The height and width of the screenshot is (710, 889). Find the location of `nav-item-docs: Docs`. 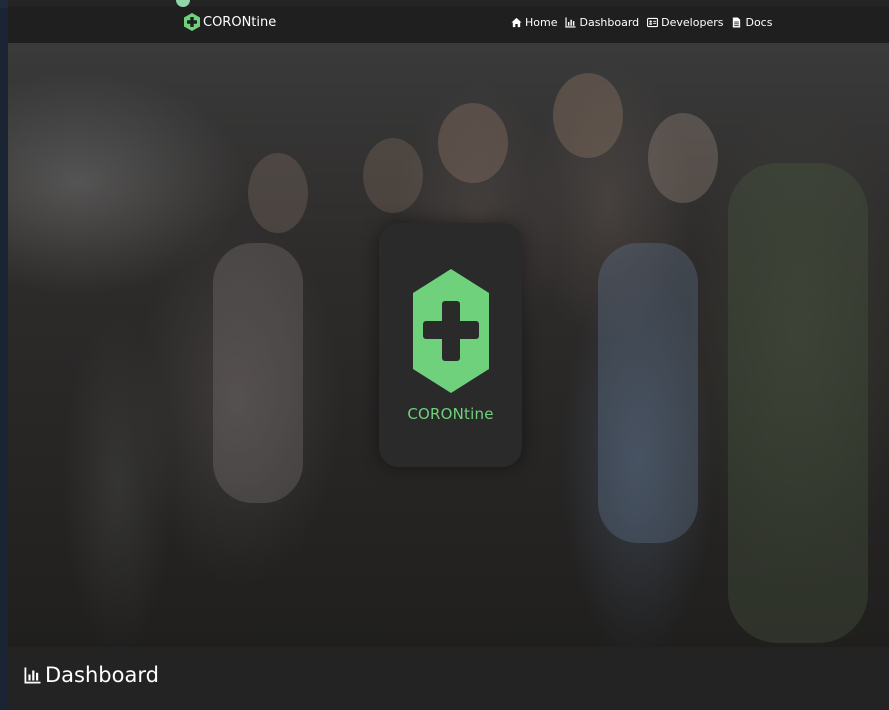

nav-item-docs: Docs is located at coordinates (751, 22).